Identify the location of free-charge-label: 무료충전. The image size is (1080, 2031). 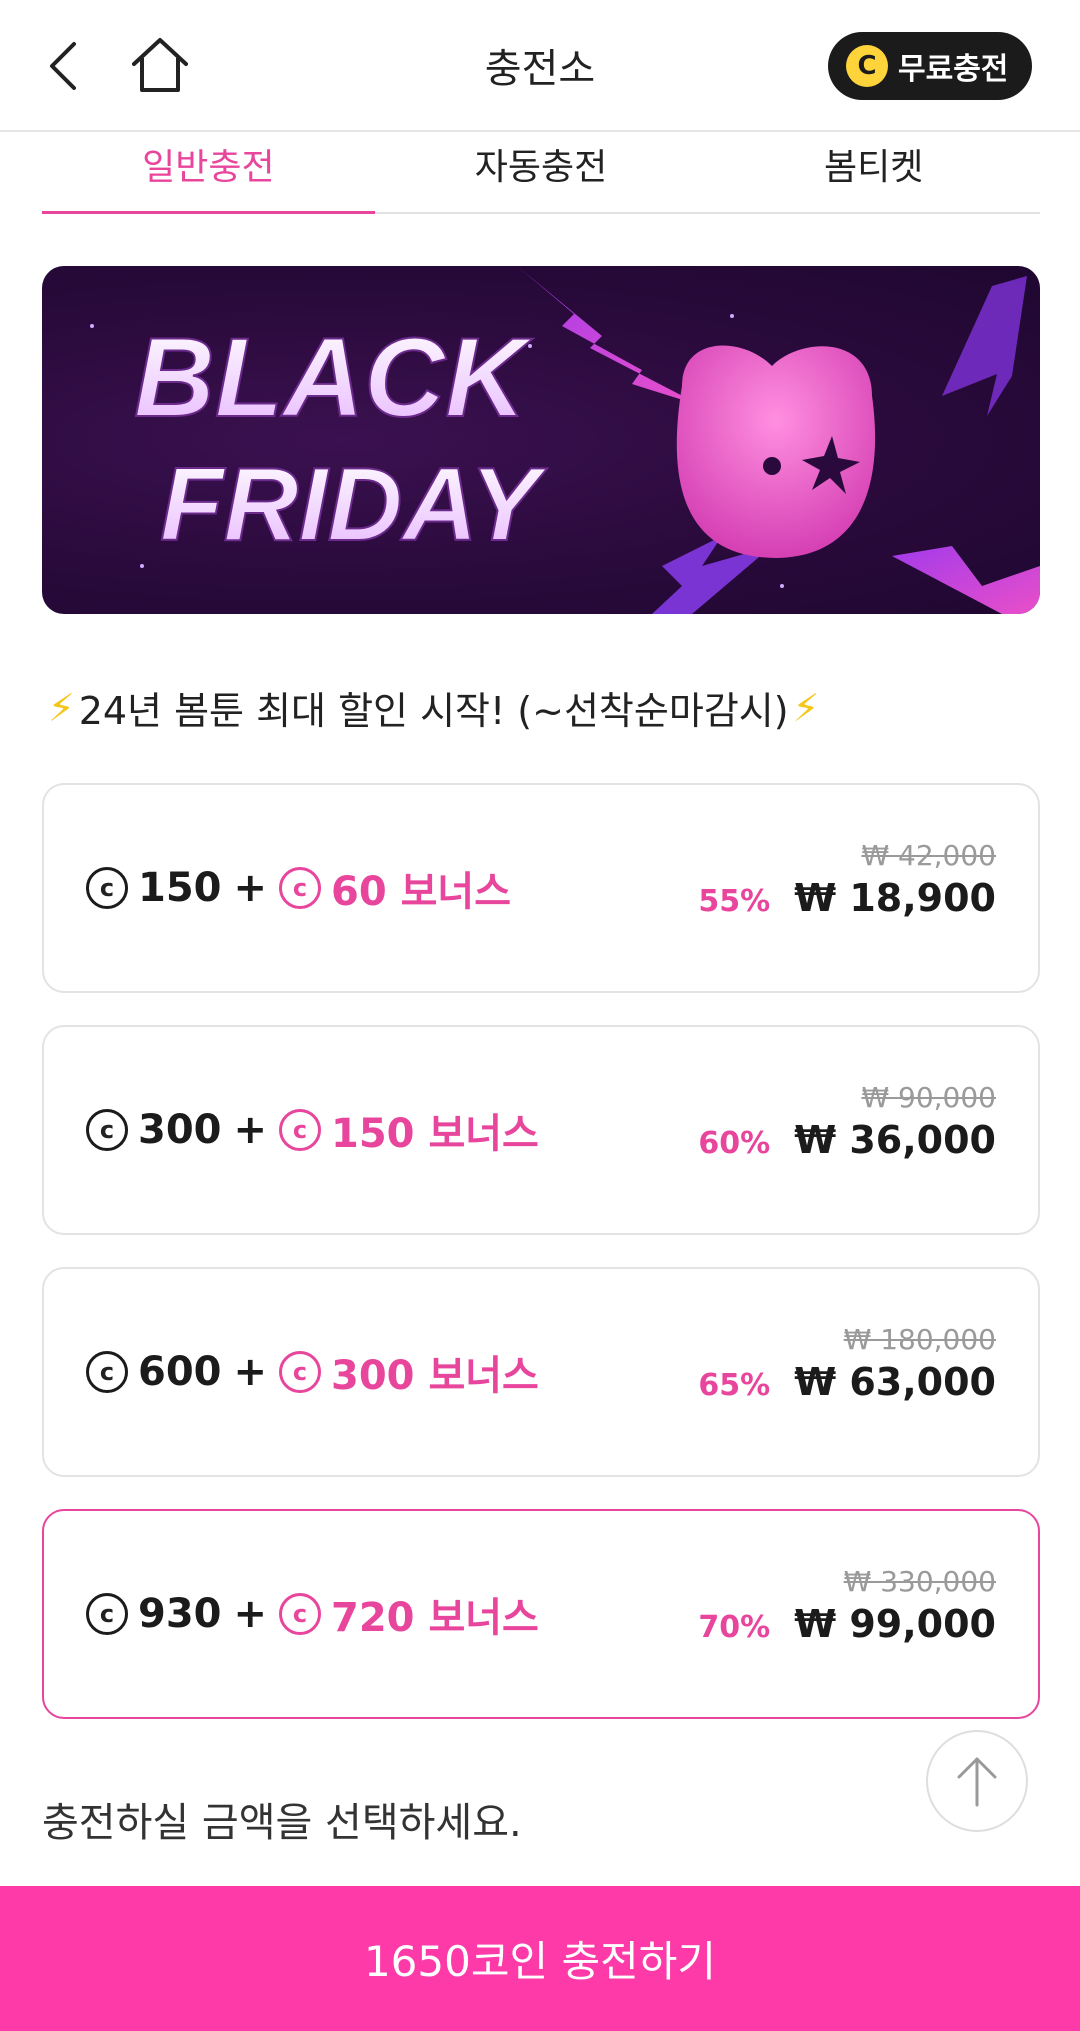
(953, 69).